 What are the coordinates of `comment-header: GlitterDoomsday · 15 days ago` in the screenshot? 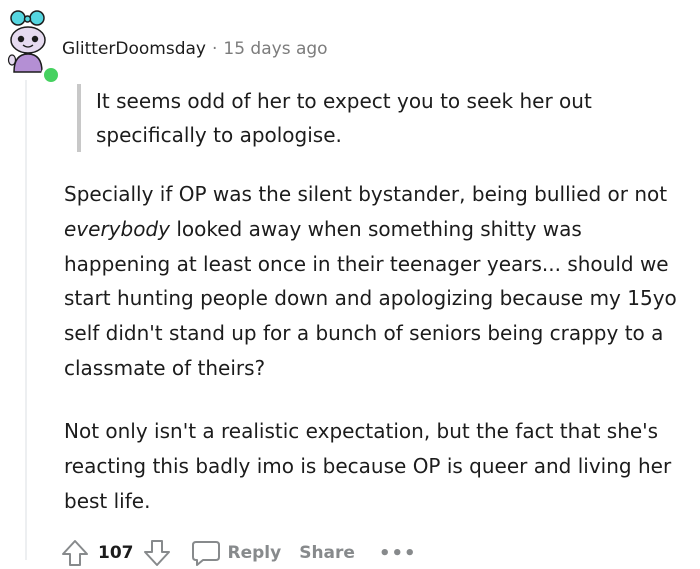 It's located at (195, 49).